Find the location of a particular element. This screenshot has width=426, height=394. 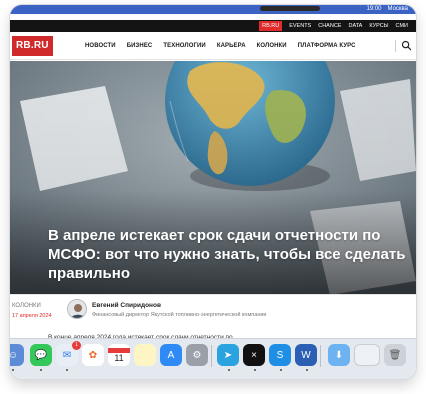

nav-career: КАРЬЕРА is located at coordinates (231, 46).